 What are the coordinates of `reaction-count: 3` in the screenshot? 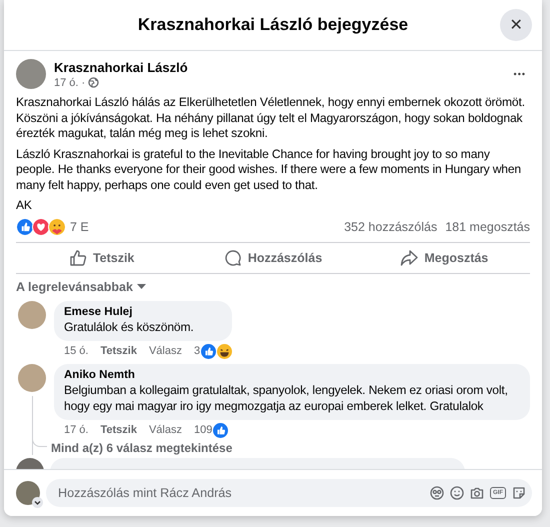 It's located at (197, 351).